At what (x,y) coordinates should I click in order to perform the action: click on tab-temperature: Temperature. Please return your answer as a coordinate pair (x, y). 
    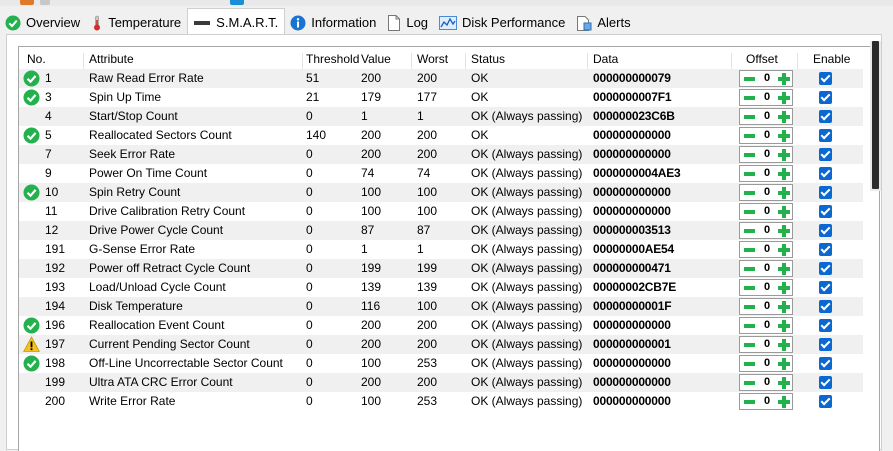
    Looking at the image, I should click on (136, 22).